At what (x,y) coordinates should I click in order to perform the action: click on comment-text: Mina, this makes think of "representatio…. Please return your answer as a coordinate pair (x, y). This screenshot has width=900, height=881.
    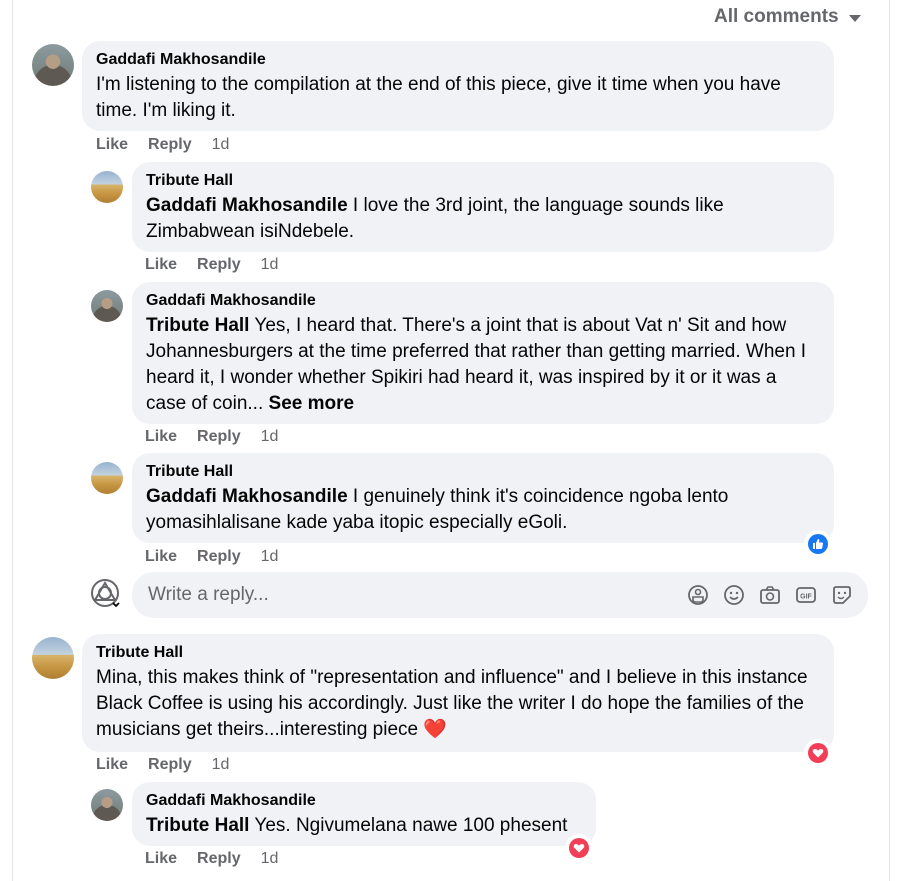
    Looking at the image, I should click on (452, 703).